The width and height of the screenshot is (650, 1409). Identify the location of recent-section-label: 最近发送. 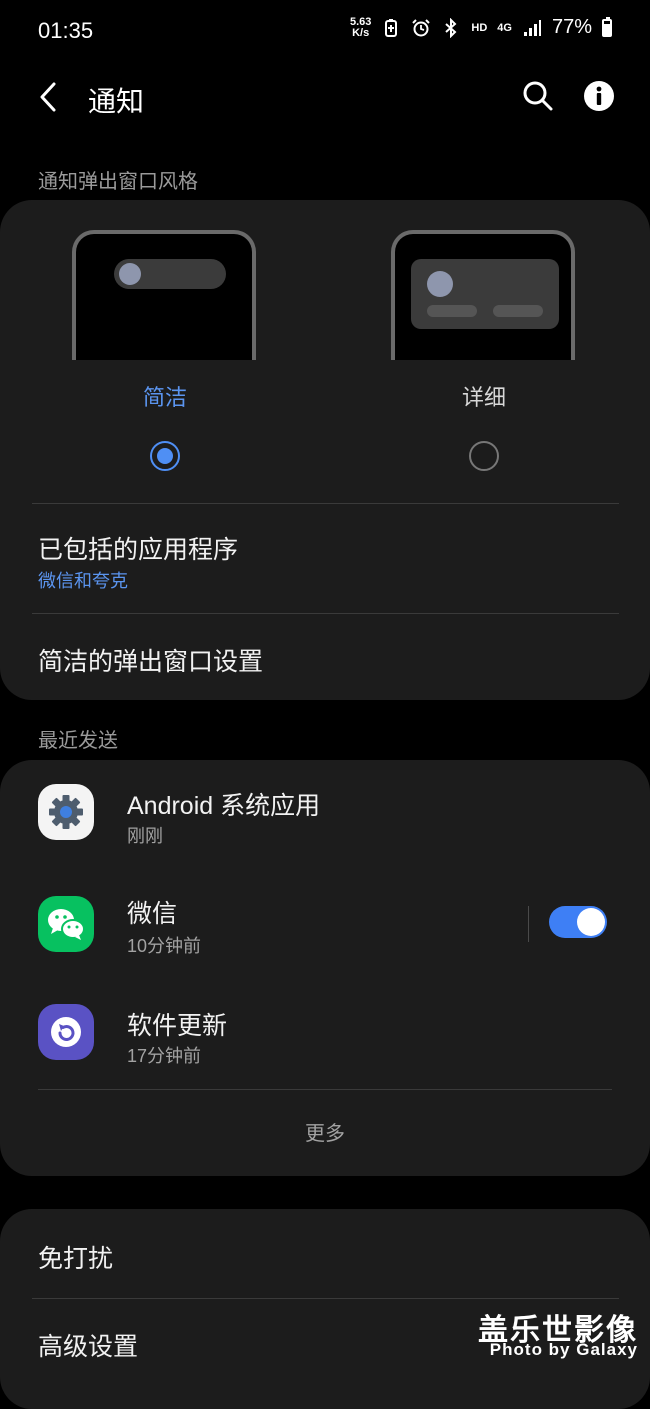
(78, 741).